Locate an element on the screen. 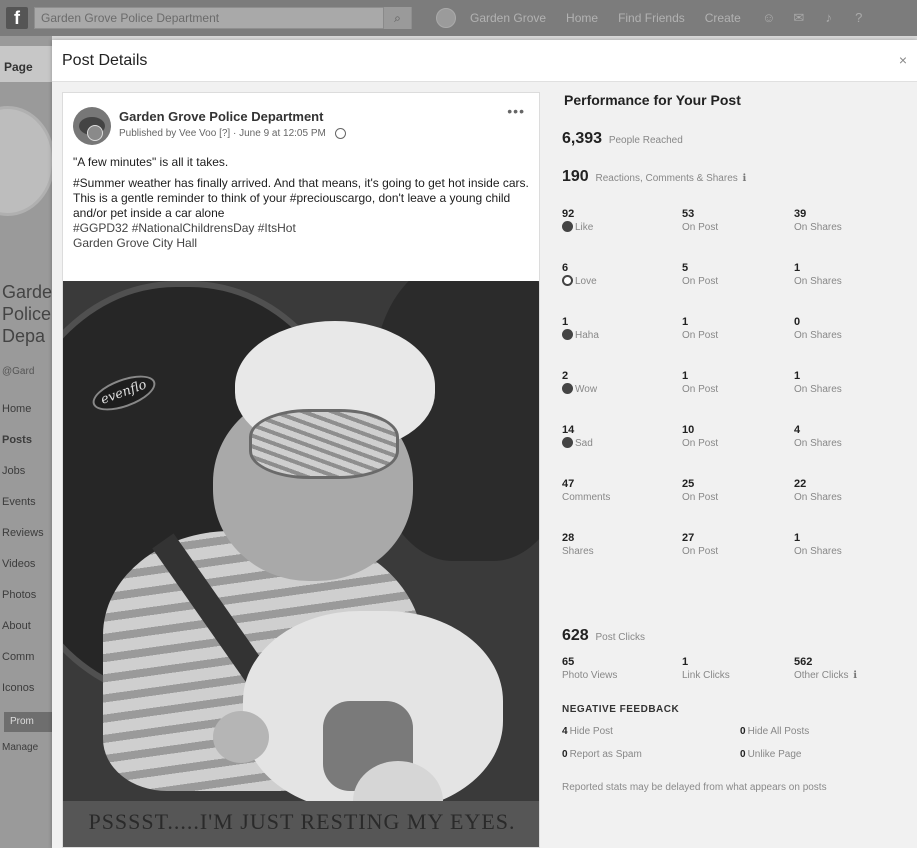 Image resolution: width=917 pixels, height=848 pixels. profile-avatar is located at coordinates (446, 18).